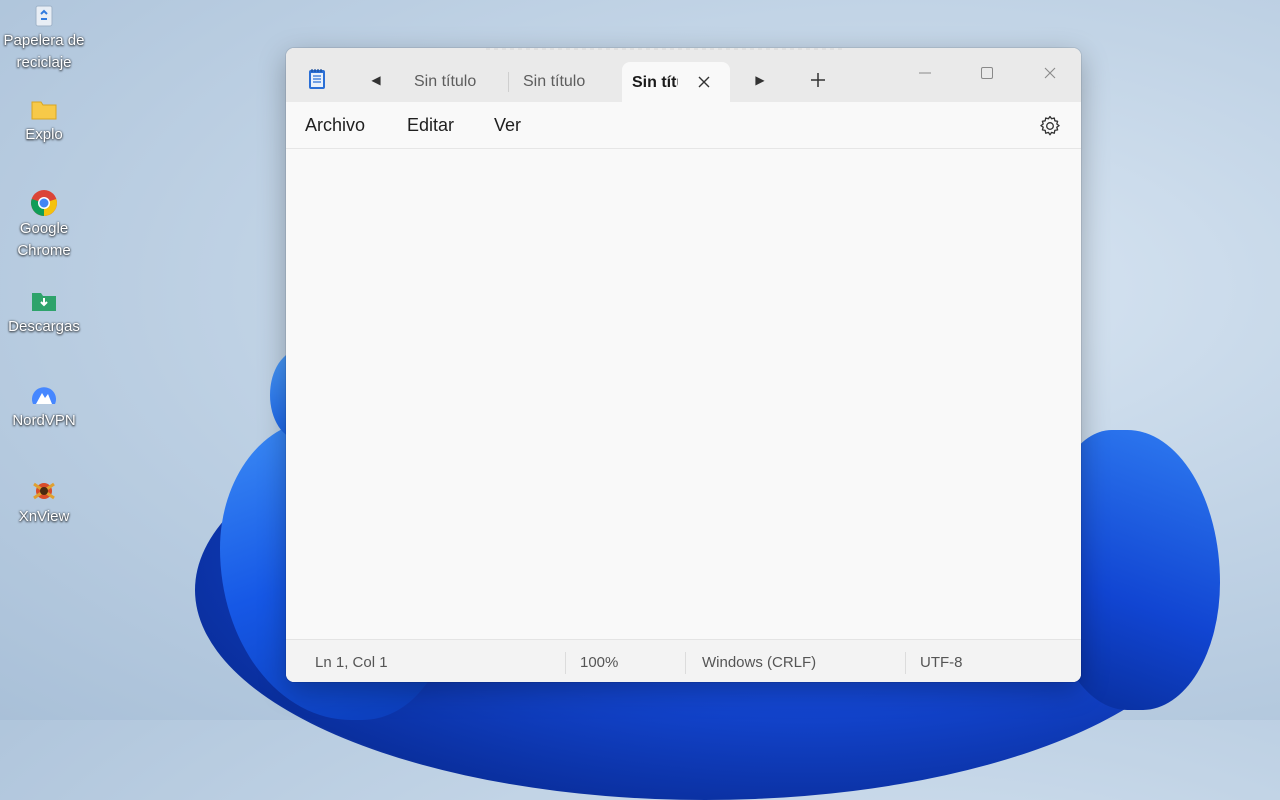  I want to click on title-bar: ◀ Sin título Sin título Sin título ▶, so click(683, 75).